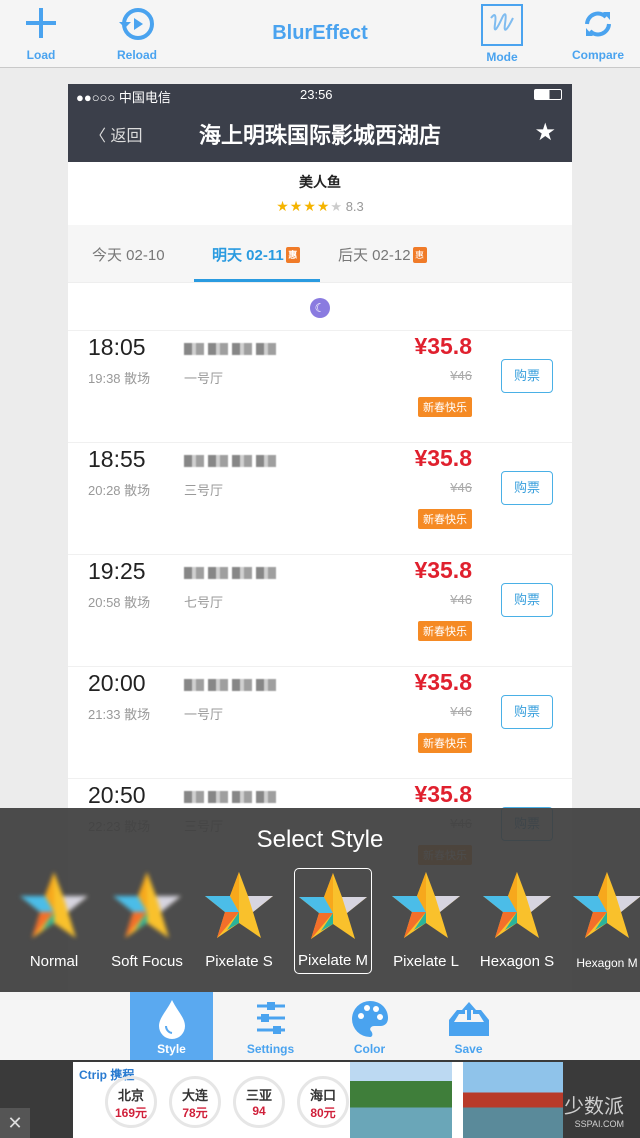 The image size is (640, 1138). What do you see at coordinates (354, 206) in the screenshot?
I see `rating-score: 8.3` at bounding box center [354, 206].